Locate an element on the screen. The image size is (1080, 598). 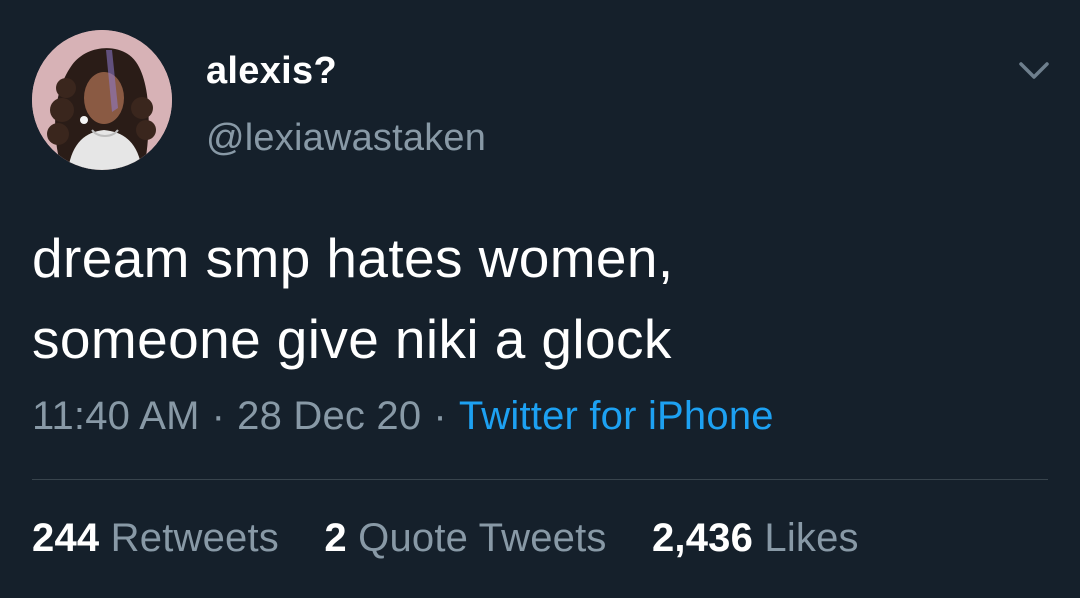
retweets-label: Retweets is located at coordinates (195, 538).